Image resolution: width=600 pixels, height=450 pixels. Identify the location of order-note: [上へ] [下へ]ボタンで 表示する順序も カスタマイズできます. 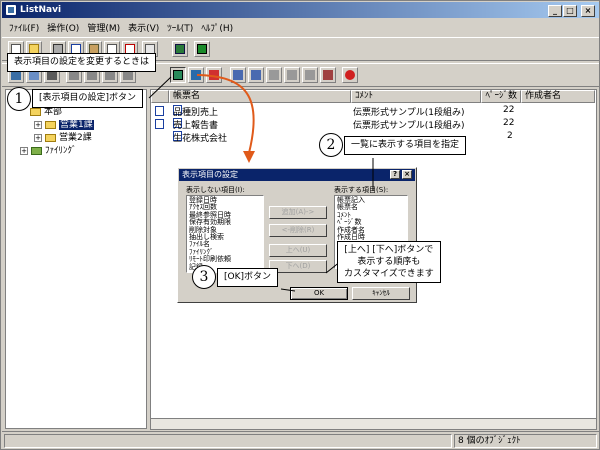
(389, 262).